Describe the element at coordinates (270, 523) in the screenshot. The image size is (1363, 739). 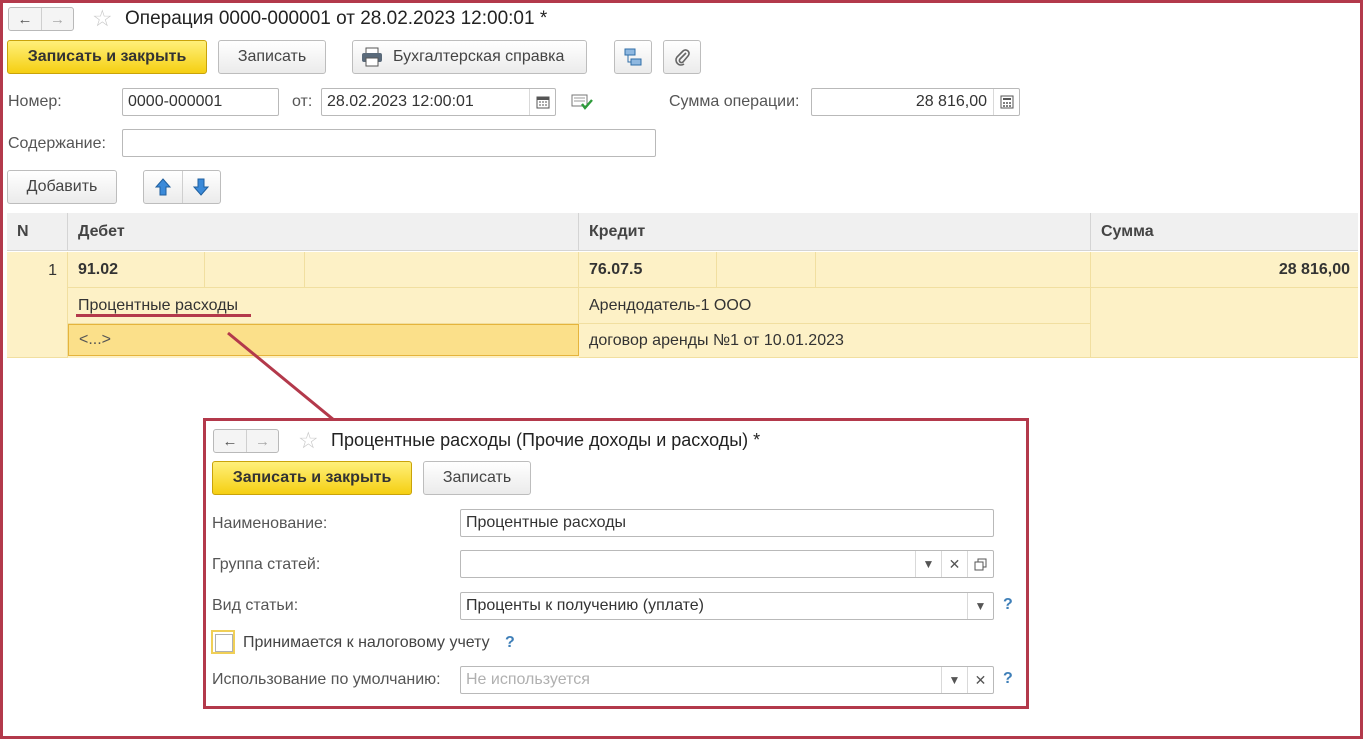
I see `name-label: Наименование:` at that location.